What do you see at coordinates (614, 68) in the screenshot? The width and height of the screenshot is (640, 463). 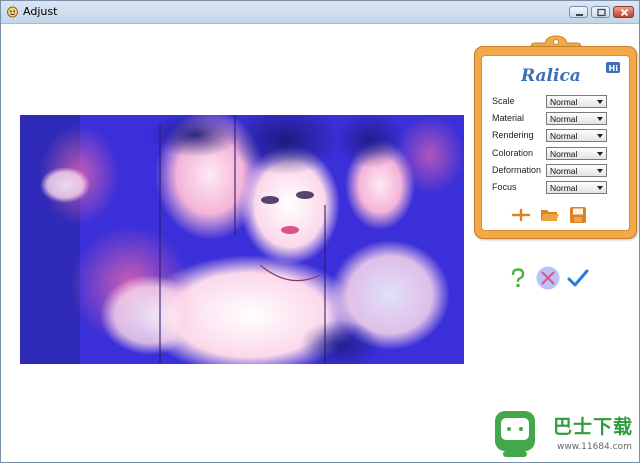 I see `logo-badge: Hi` at bounding box center [614, 68].